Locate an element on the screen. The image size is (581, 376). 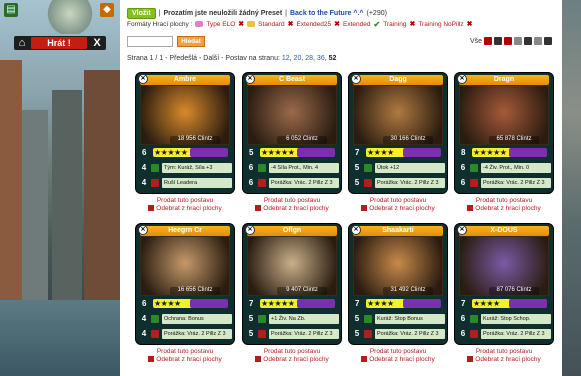
ability-row: 5 Kuráž: Stop Bonus is located at coordinates (399, 318).